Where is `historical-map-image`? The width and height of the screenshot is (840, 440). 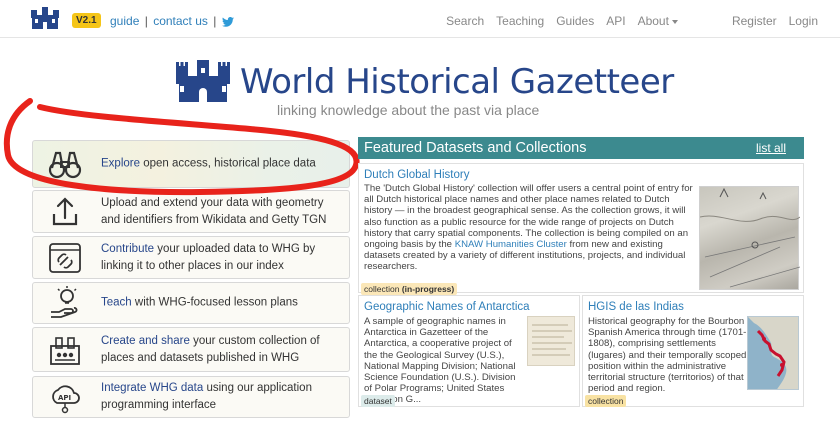 historical-map-image is located at coordinates (750, 237).